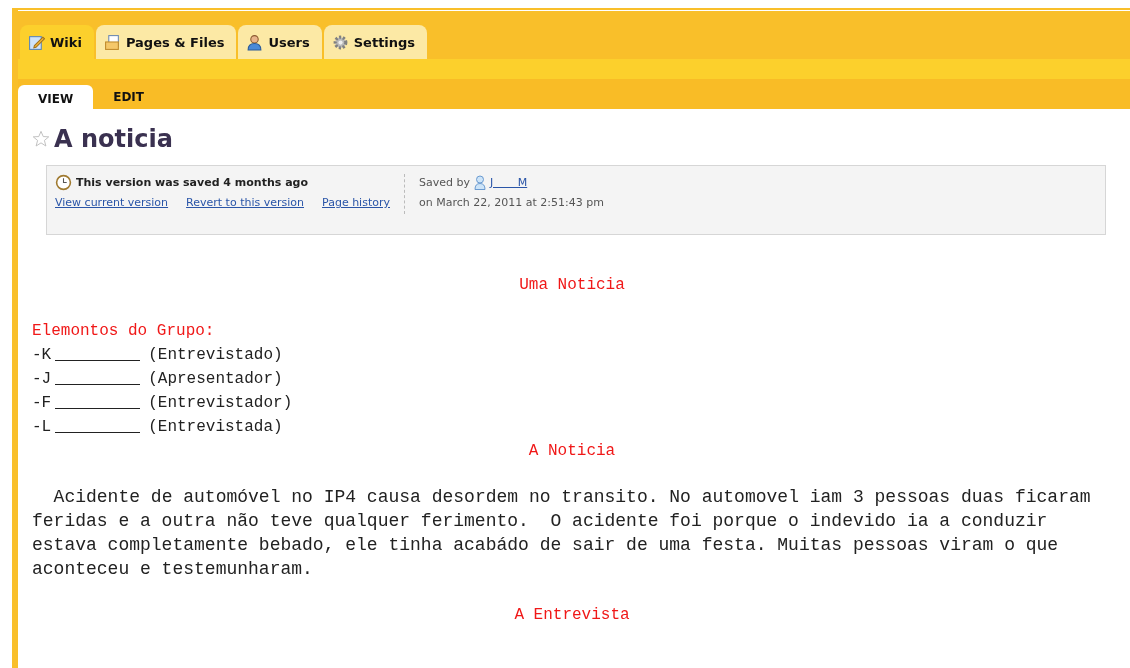 This screenshot has width=1130, height=668. I want to click on page-title: A noticia, so click(113, 139).